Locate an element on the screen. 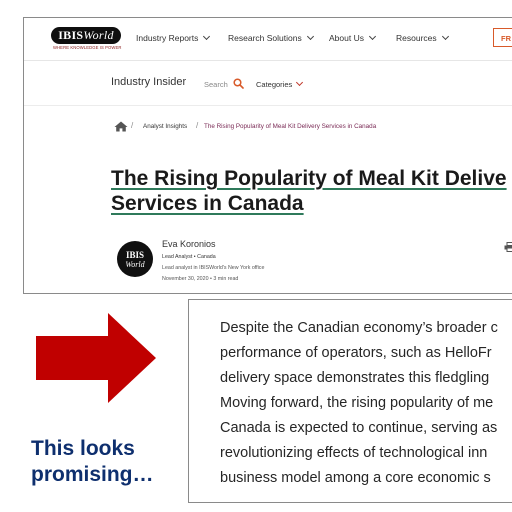  nav-about-us: About Us is located at coordinates (353, 37).